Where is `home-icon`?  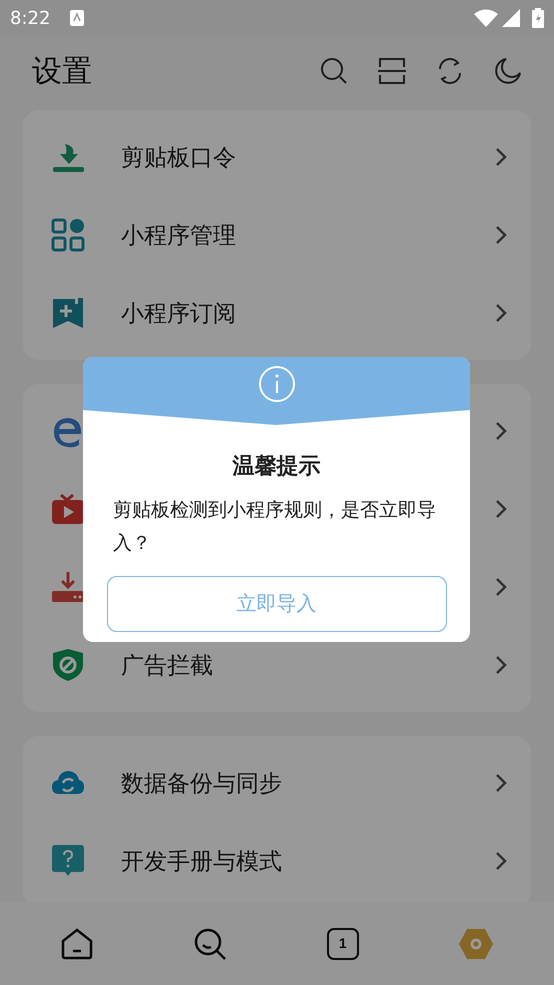 home-icon is located at coordinates (77, 943).